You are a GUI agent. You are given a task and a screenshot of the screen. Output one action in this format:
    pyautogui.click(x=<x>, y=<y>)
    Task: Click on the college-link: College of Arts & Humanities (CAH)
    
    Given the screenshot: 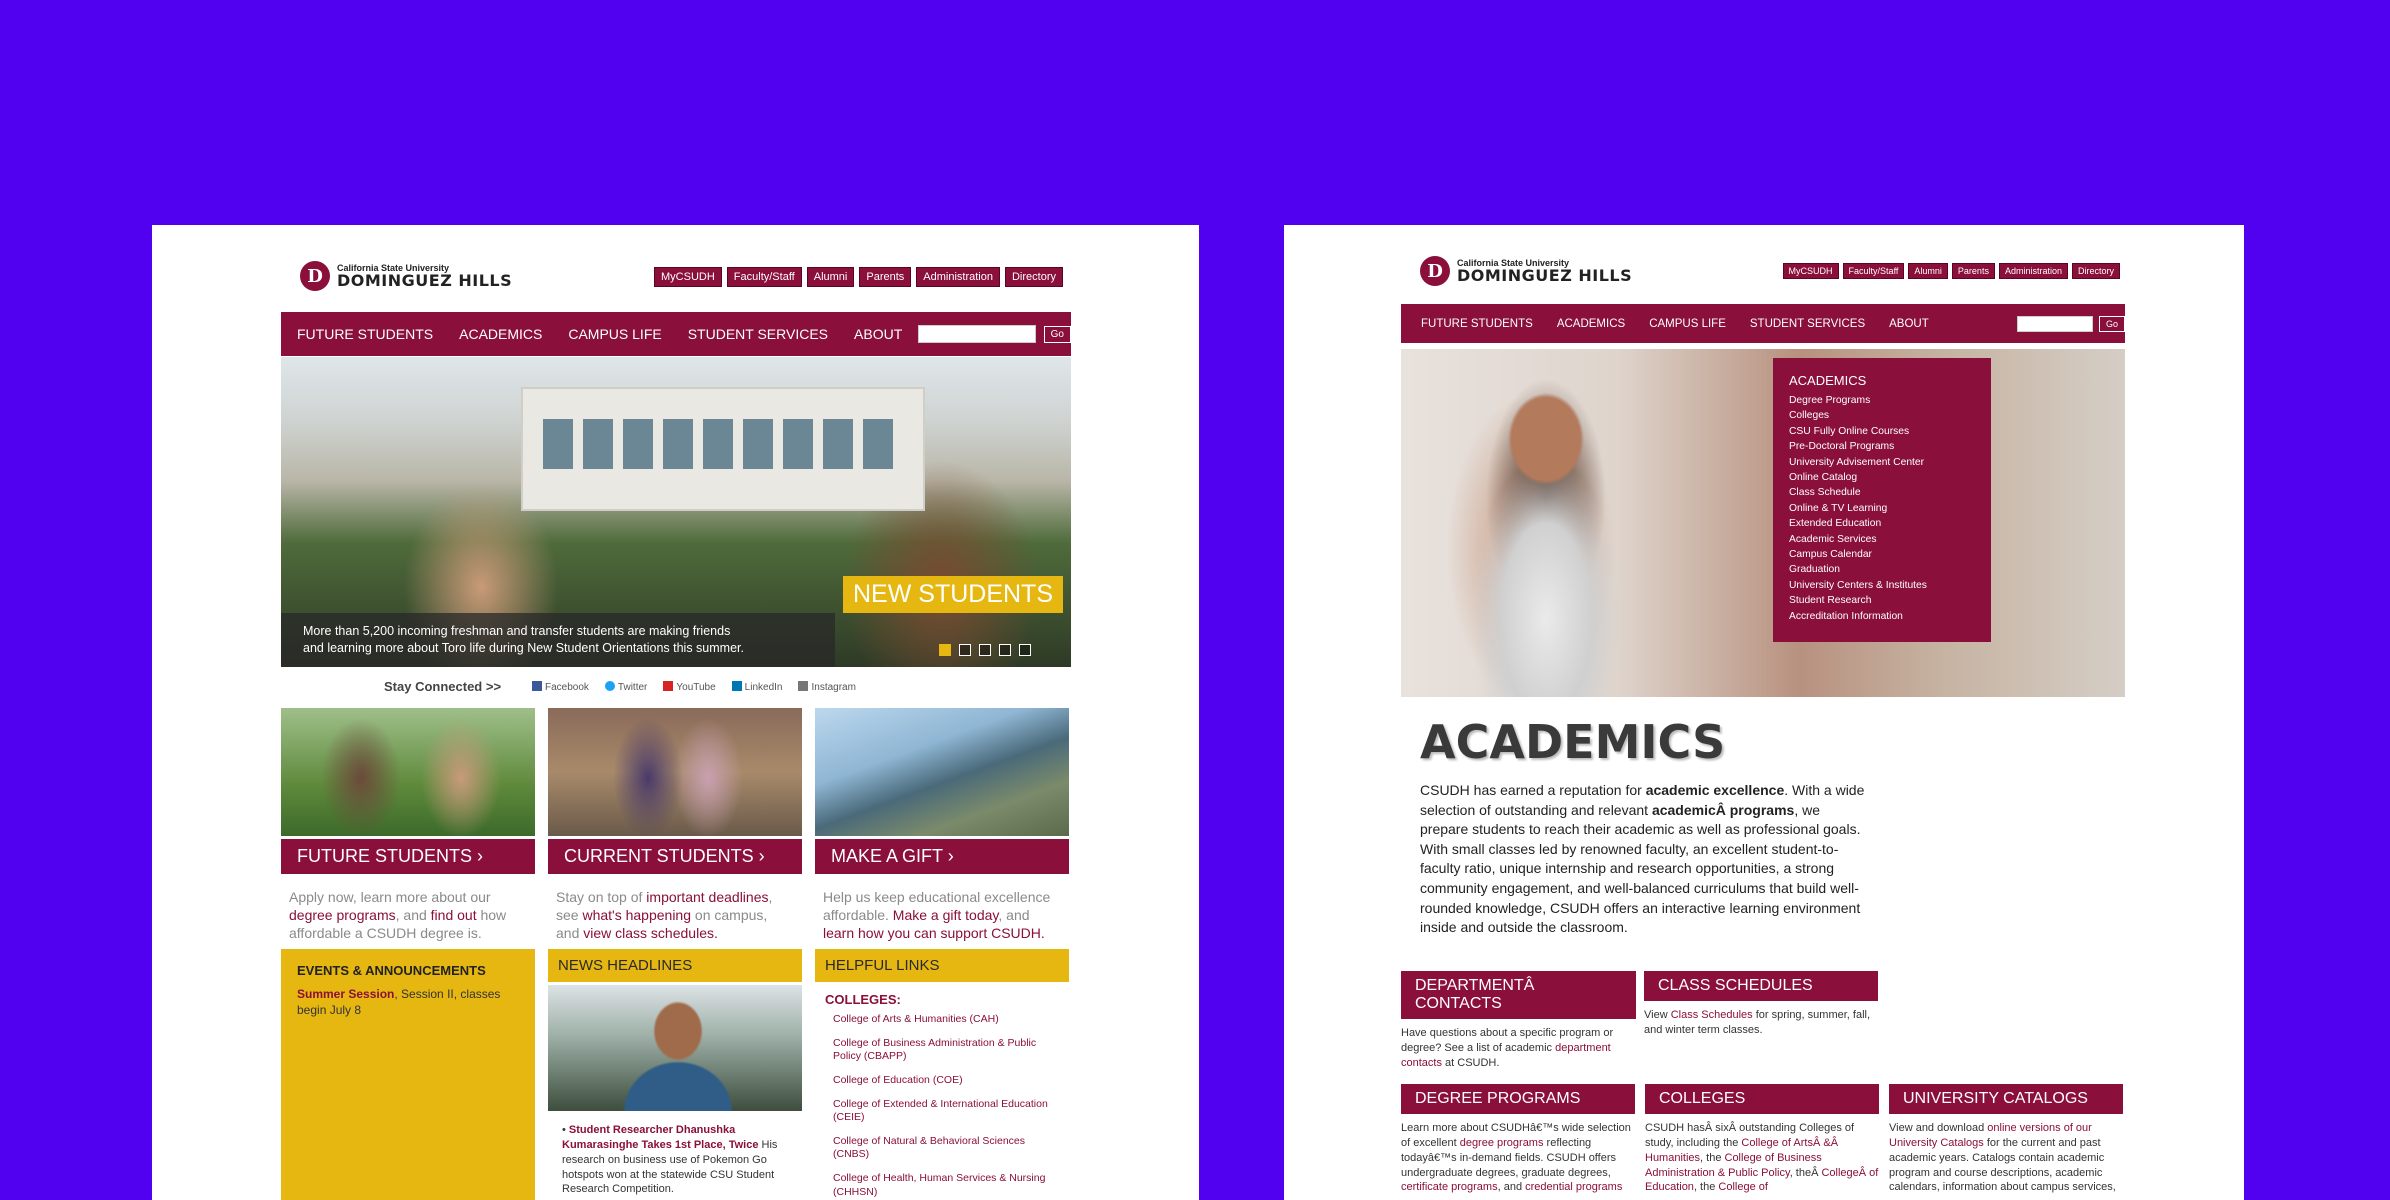 What is the action you would take?
    pyautogui.click(x=946, y=1020)
    